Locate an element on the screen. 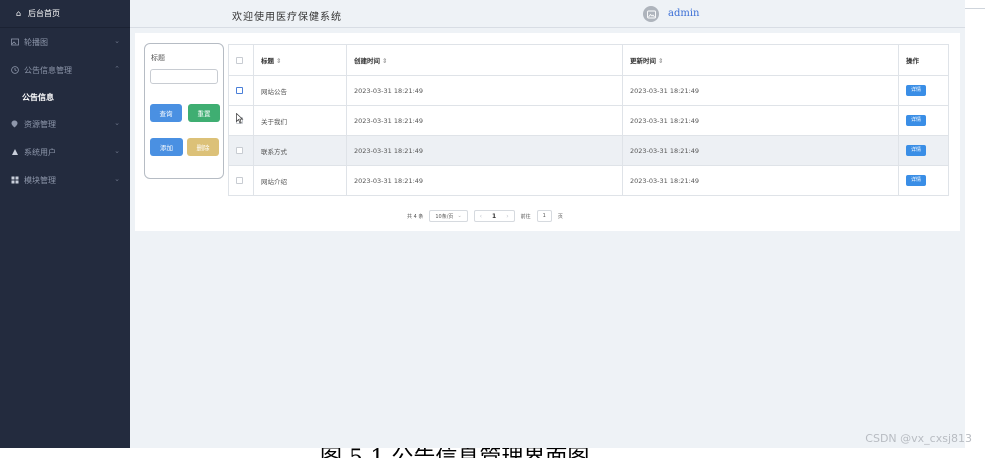 Image resolution: width=985 pixels, height=458 pixels. next-page-button: › is located at coordinates (507, 216).